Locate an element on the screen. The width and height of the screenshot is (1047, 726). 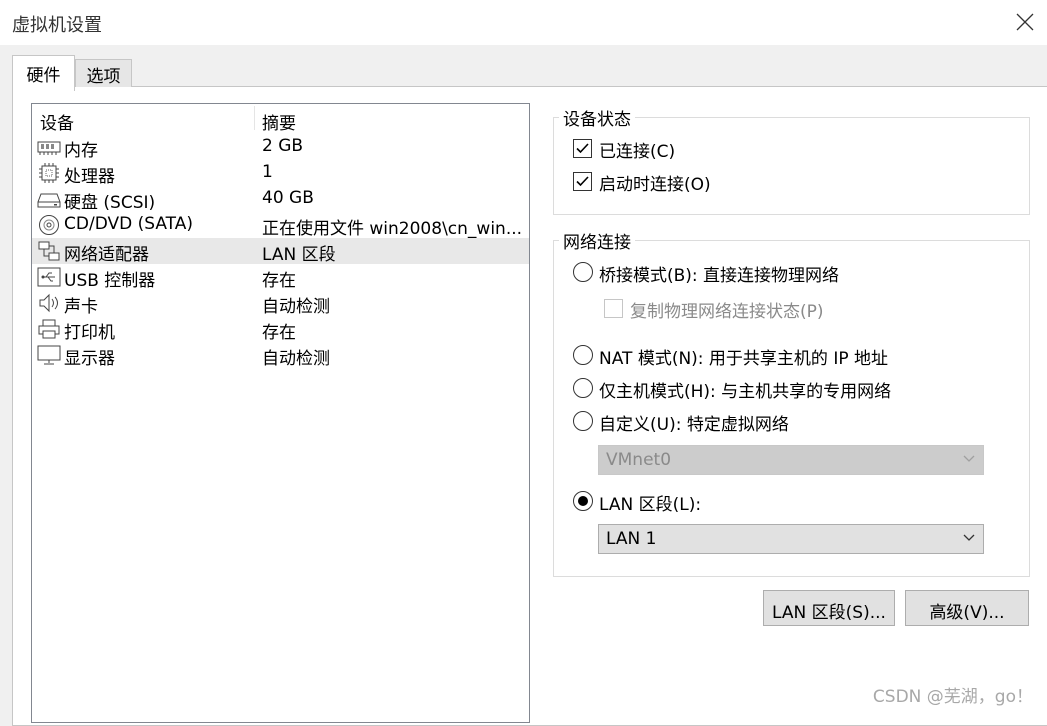
memory-icon is located at coordinates (49, 147).